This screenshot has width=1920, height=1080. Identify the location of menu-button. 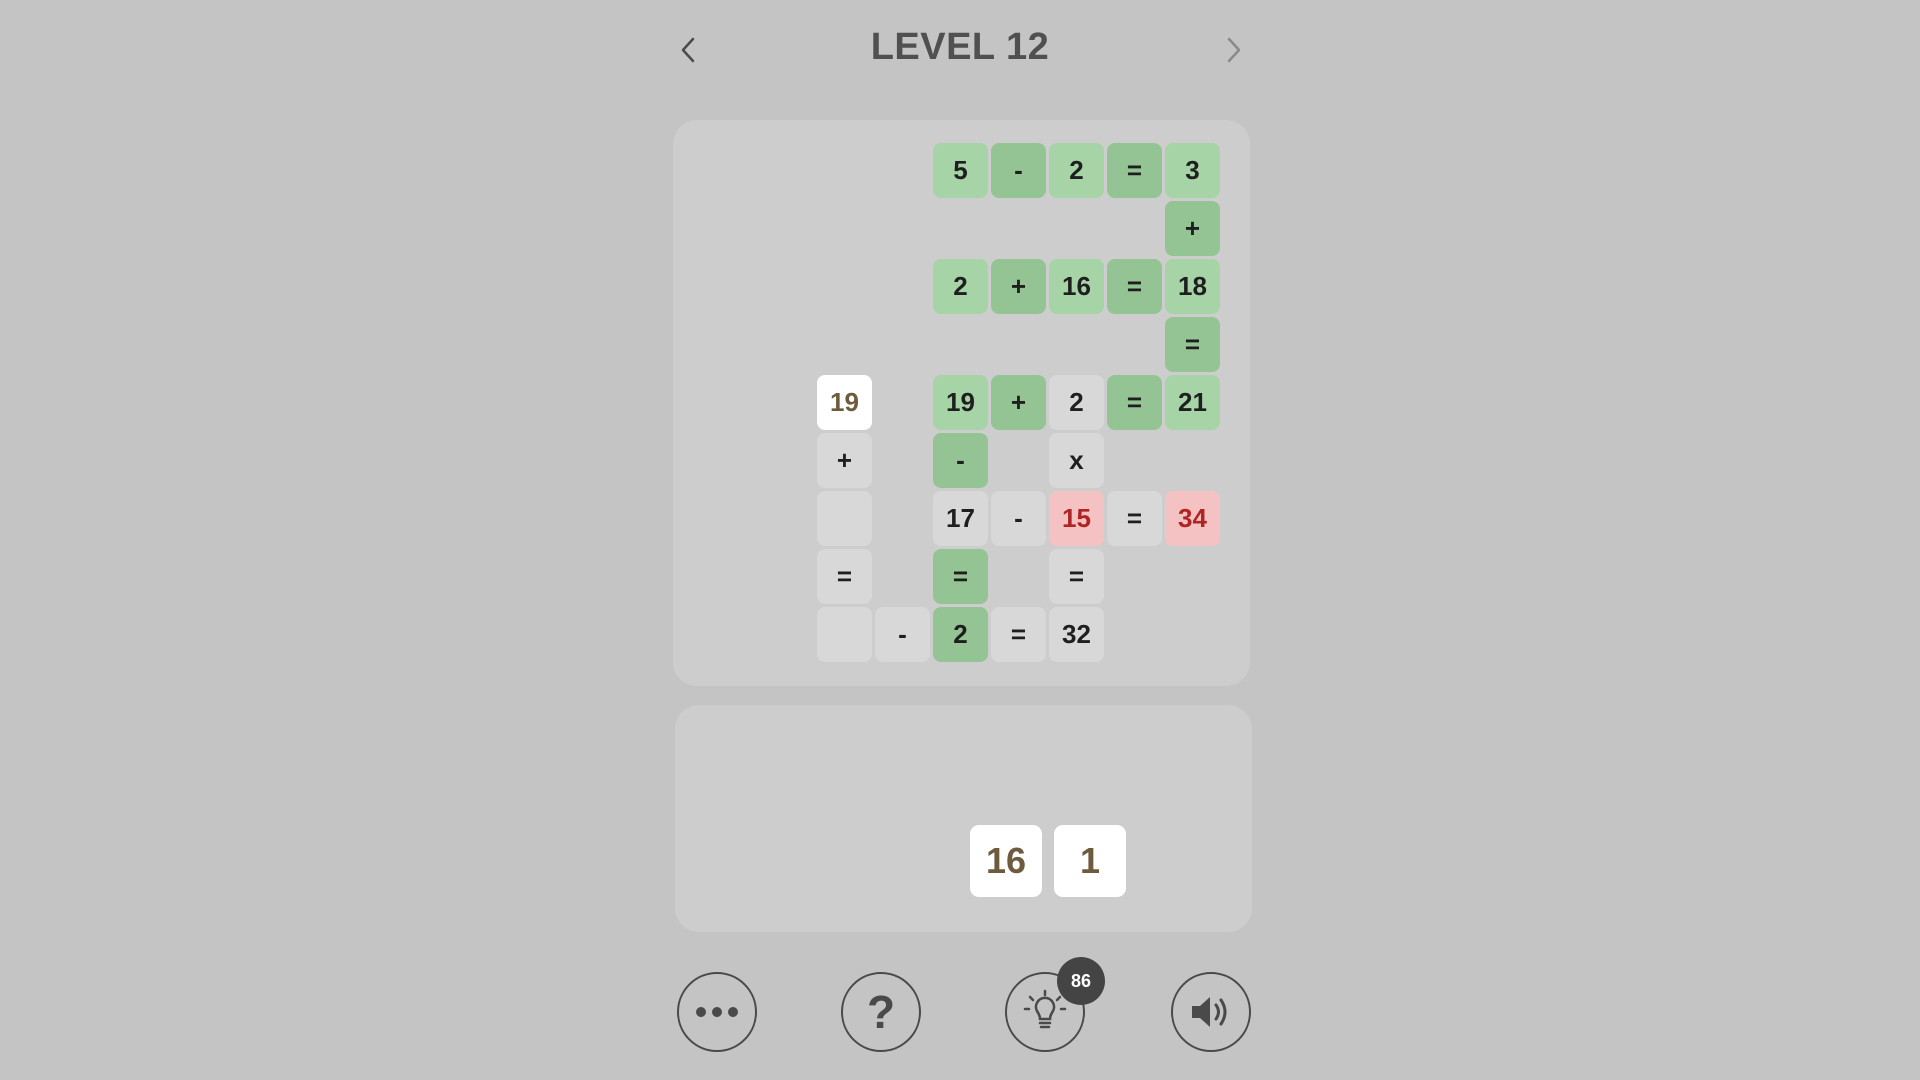
(717, 1012).